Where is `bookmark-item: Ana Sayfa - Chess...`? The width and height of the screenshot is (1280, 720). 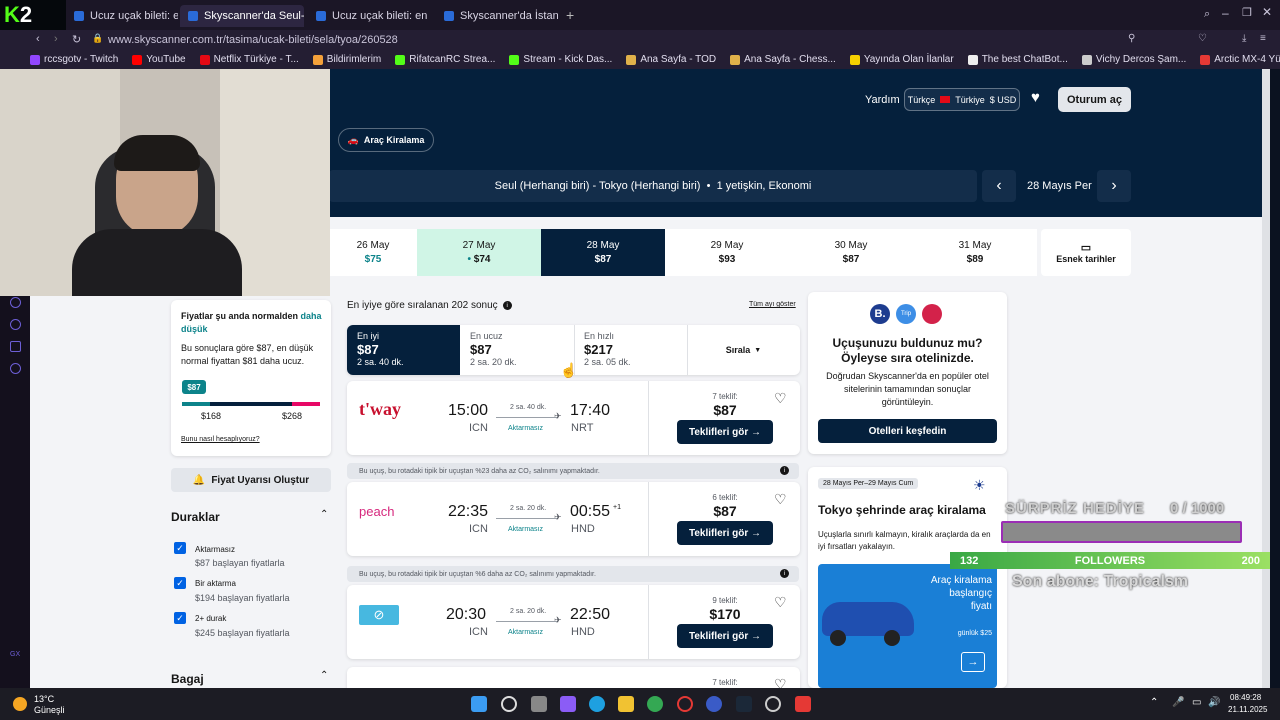
bookmark-item: Ana Sayfa - Chess... is located at coordinates (783, 59).